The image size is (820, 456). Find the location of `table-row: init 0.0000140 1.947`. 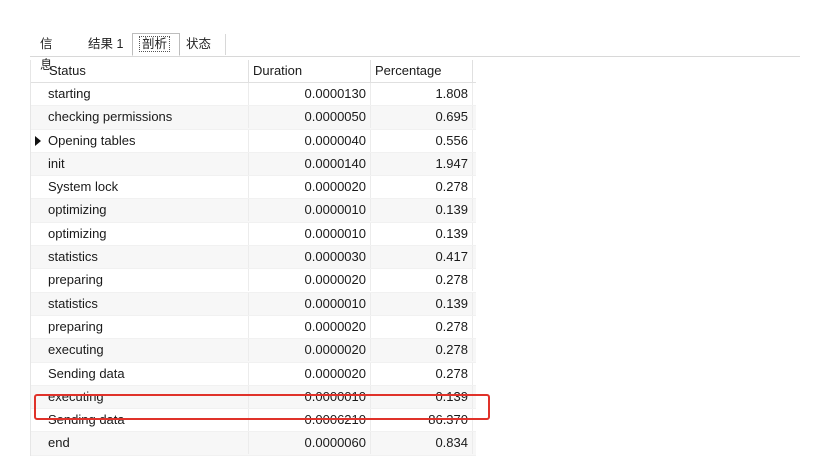

table-row: init 0.0000140 1.947 is located at coordinates (253, 164).